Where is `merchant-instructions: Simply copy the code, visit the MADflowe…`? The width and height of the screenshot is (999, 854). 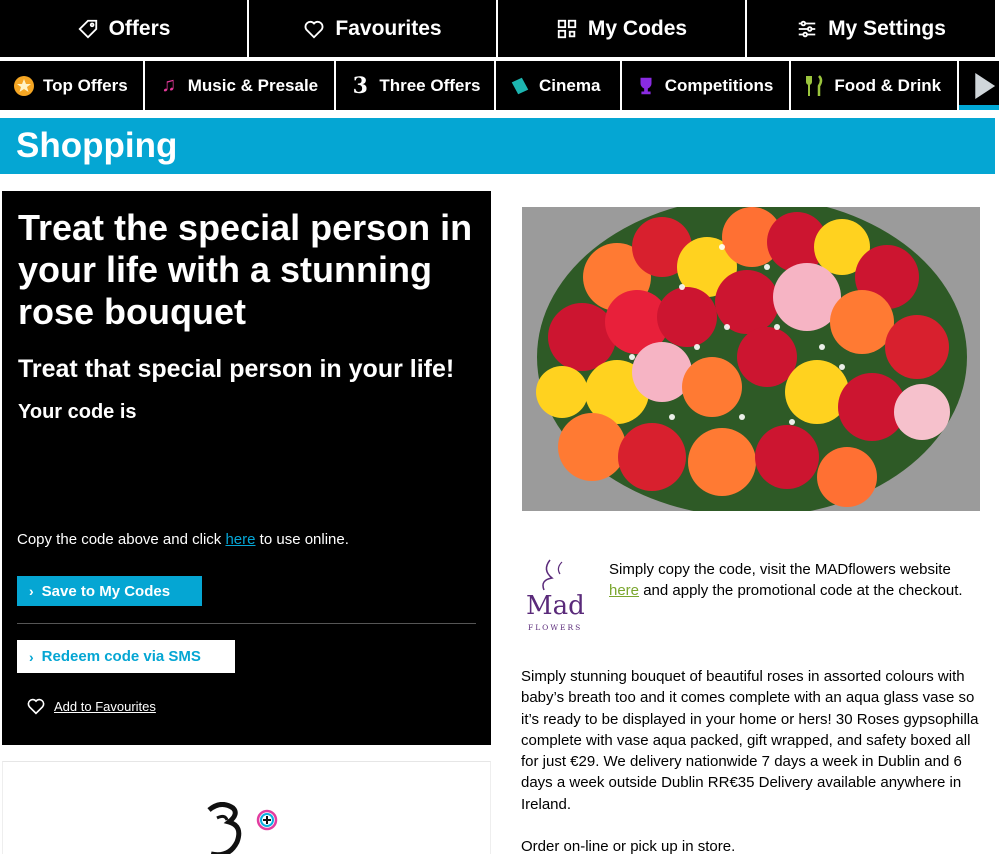
merchant-instructions: Simply copy the code, visit the MADflowe… is located at coordinates (786, 580).